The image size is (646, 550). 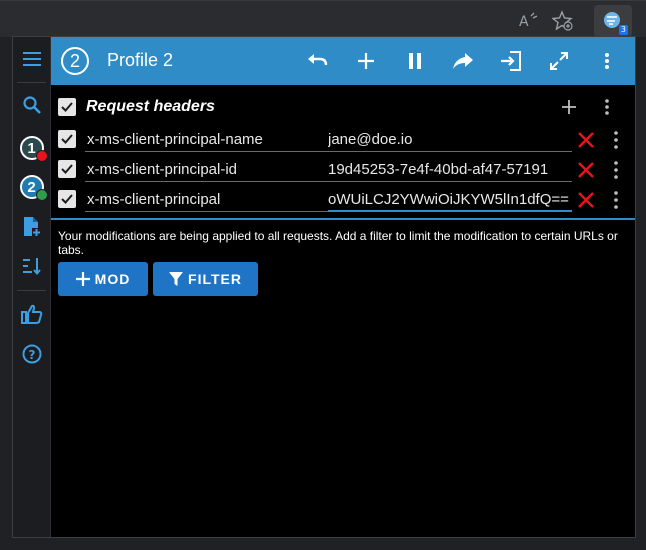 I want to click on header-value-field: jane@doe.io, so click(x=450, y=140).